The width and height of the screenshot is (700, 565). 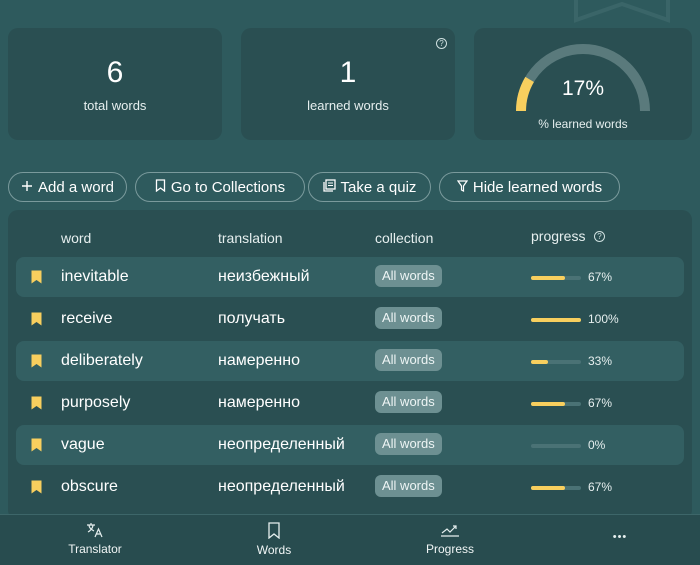 What do you see at coordinates (115, 72) in the screenshot?
I see `total-words-value: 6` at bounding box center [115, 72].